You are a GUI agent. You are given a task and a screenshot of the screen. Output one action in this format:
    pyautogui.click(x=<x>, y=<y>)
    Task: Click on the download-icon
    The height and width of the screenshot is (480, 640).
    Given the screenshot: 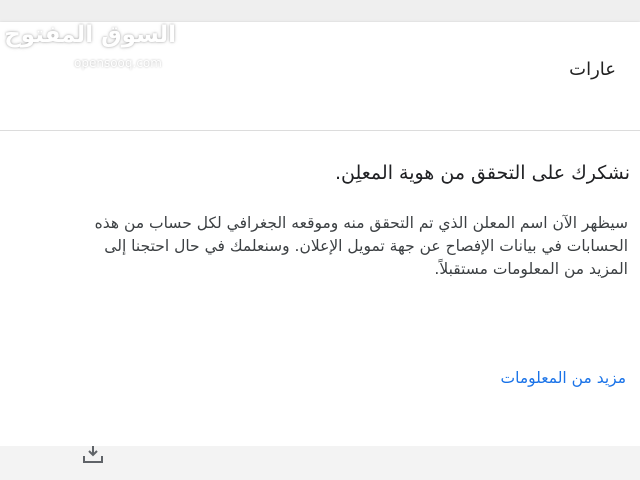 What is the action you would take?
    pyautogui.click(x=93, y=456)
    